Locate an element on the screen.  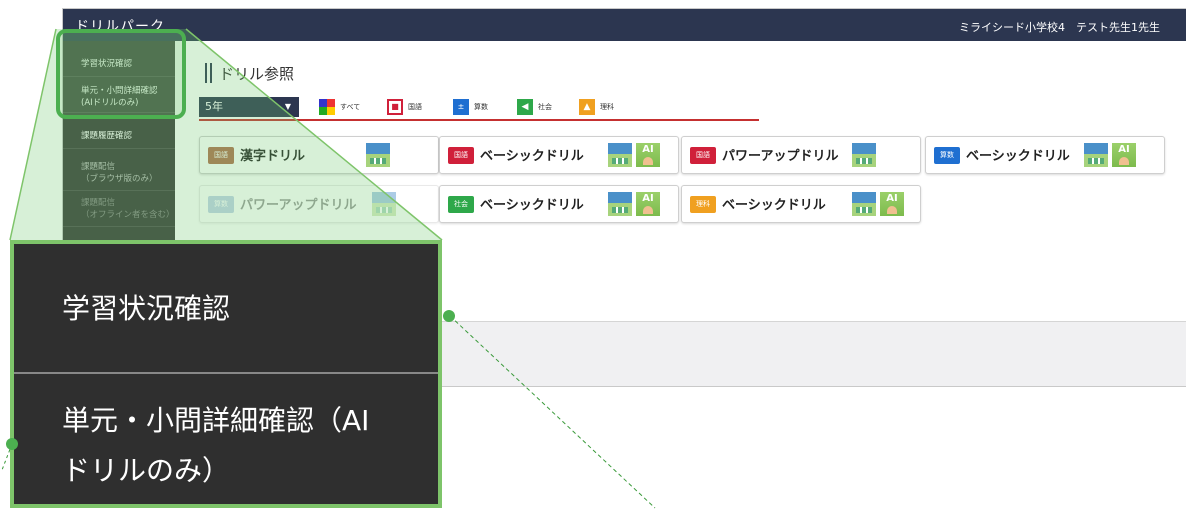
title-bar-mark is located at coordinates (206, 73).